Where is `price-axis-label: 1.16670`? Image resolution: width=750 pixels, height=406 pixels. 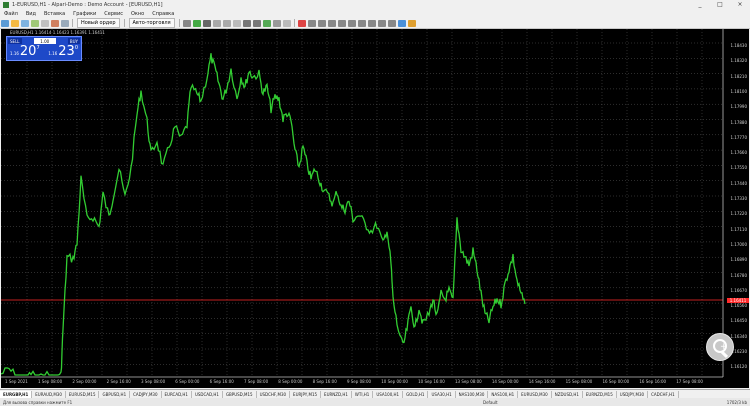
price-axis-label: 1.16670 is located at coordinates (738, 290).